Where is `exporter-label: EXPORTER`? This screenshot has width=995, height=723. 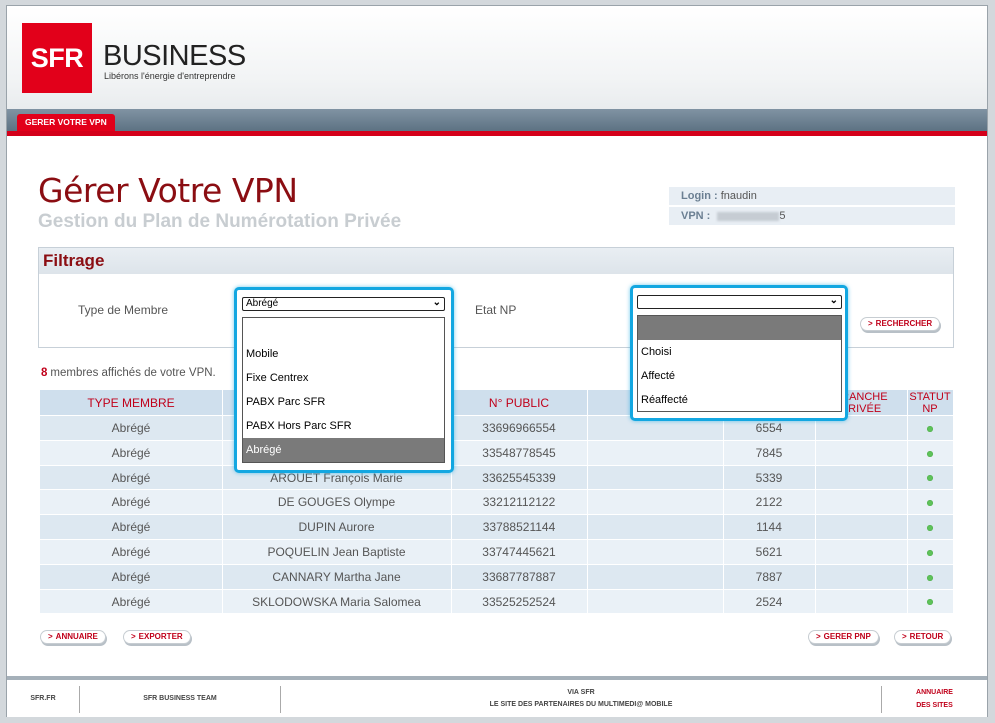
exporter-label: EXPORTER is located at coordinates (160, 636).